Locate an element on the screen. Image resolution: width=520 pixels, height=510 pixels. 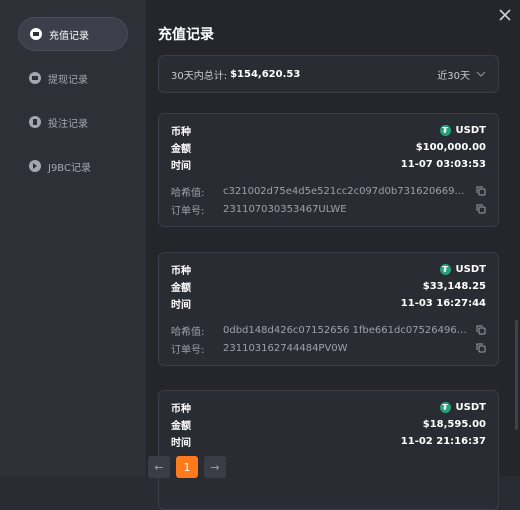
time-value: 11-03 16:27:44 is located at coordinates (443, 303).